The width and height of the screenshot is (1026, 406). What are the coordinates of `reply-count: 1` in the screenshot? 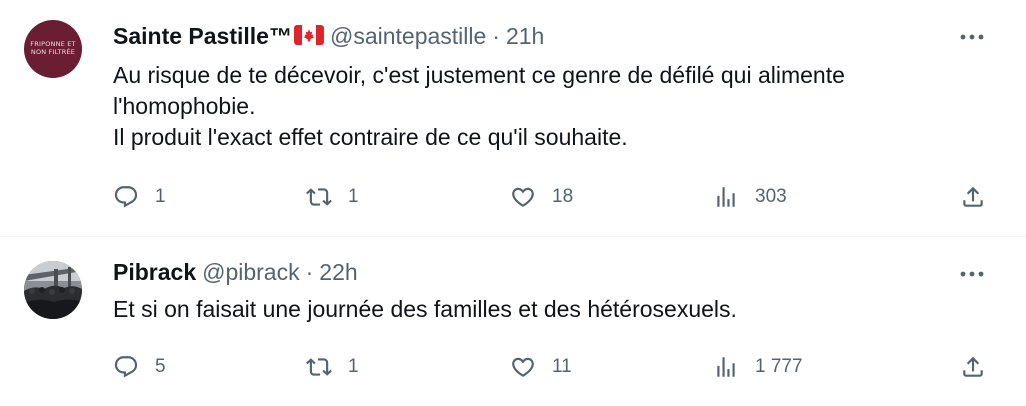 It's located at (160, 196).